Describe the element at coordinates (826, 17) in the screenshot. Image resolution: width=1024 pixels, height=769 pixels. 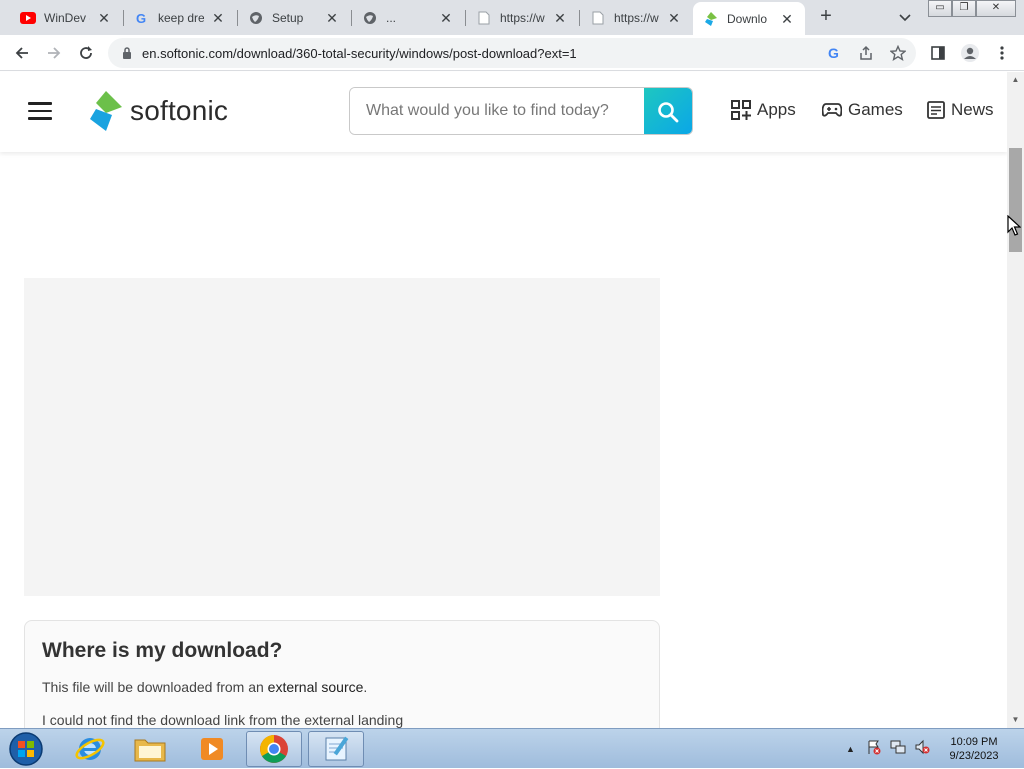
I see `new-tab-button: +` at that location.